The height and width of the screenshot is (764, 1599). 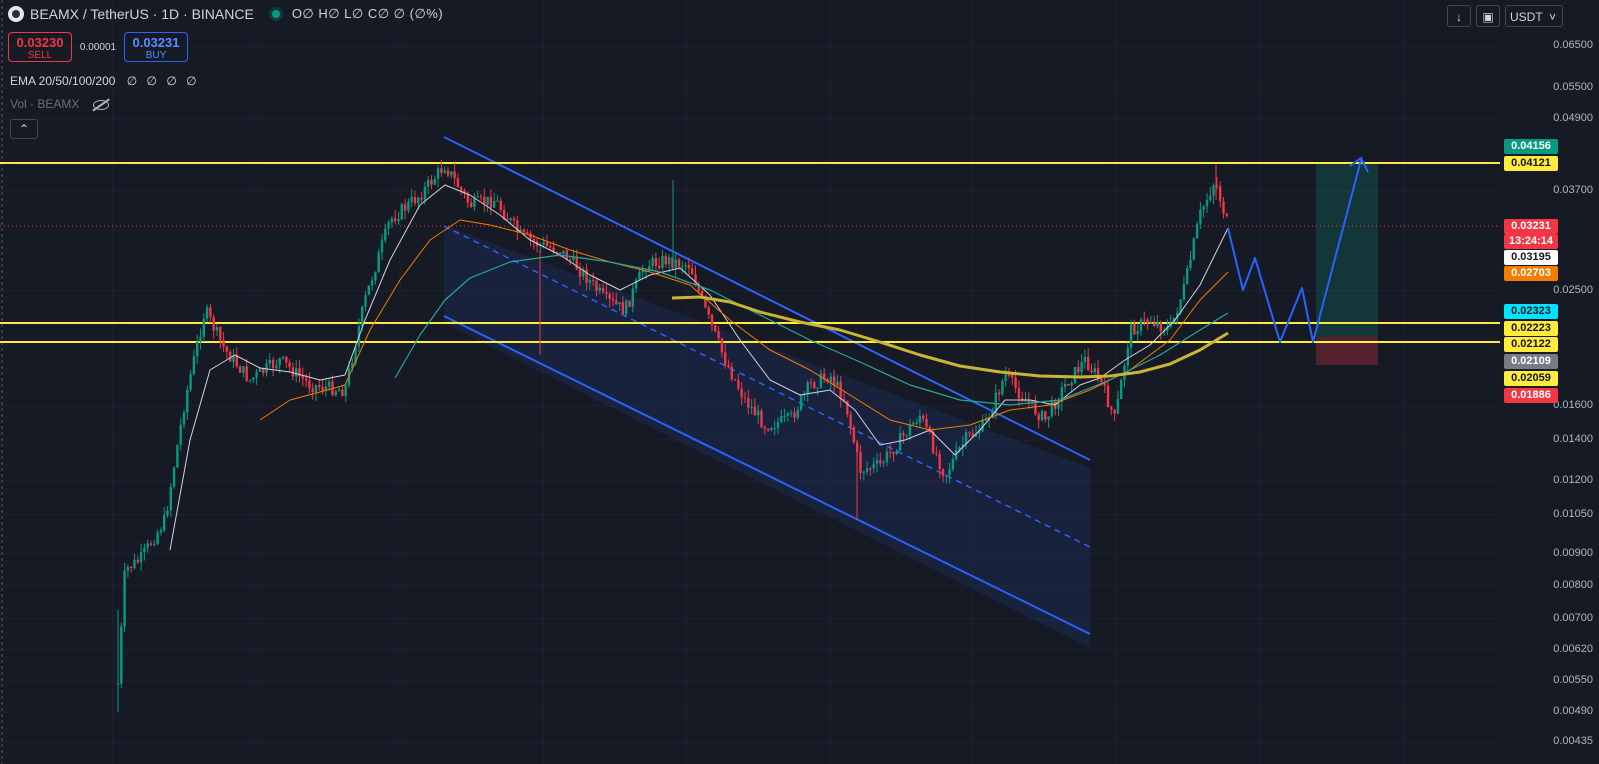 I want to click on price-tick-label: 0.05500, so click(x=1573, y=87).